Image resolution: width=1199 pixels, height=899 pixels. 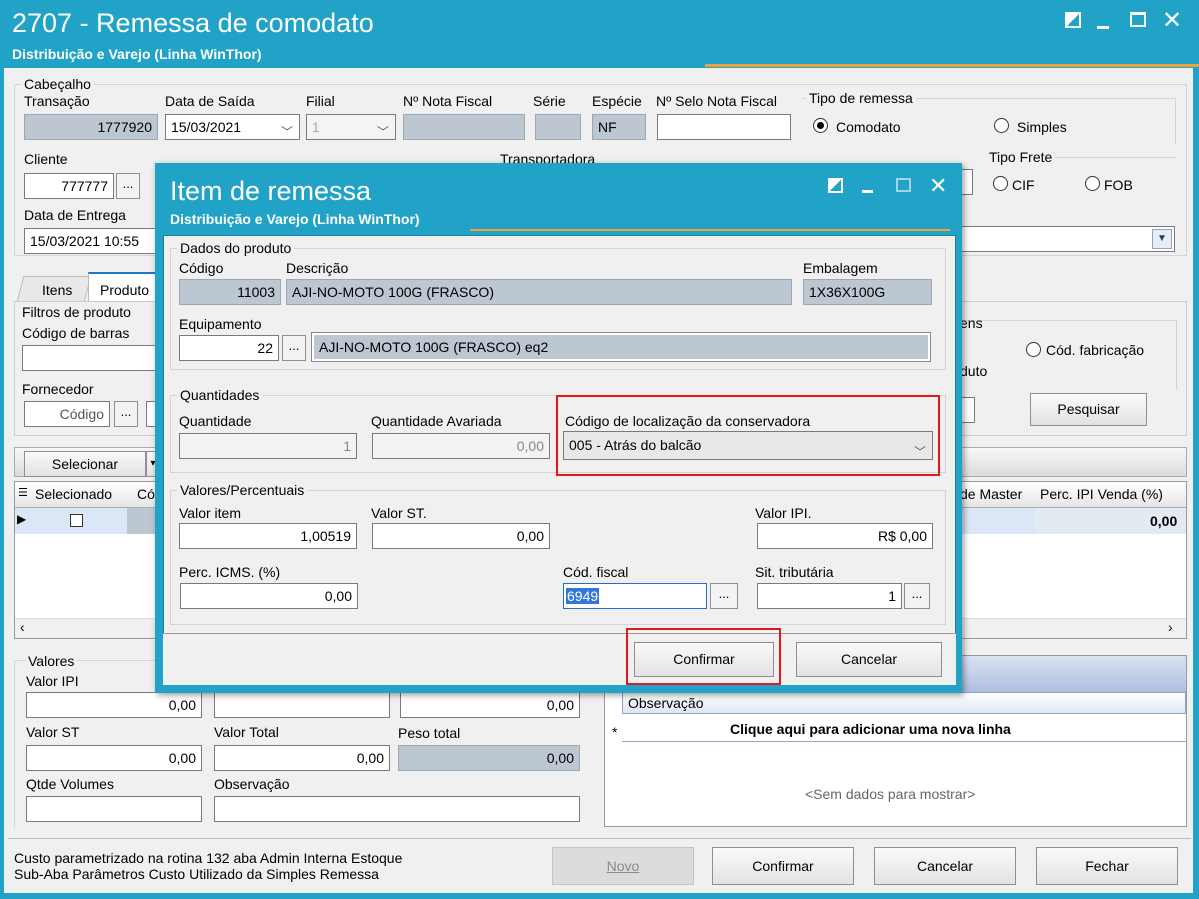 What do you see at coordinates (869, 659) in the screenshot?
I see `dialog-cancelar-button: Cancelar` at bounding box center [869, 659].